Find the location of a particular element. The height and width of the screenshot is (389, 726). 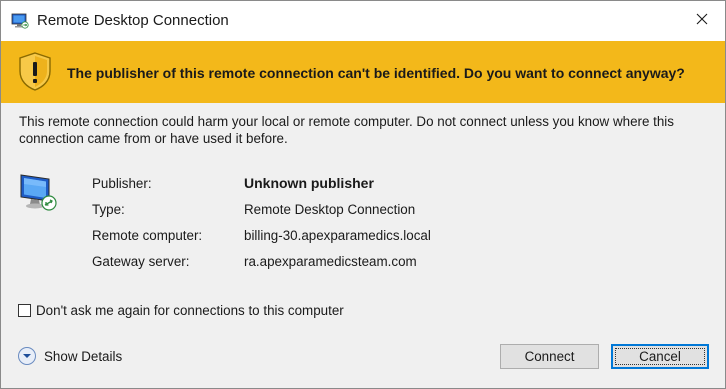

dont-ask-again-checkbox is located at coordinates (24, 310).